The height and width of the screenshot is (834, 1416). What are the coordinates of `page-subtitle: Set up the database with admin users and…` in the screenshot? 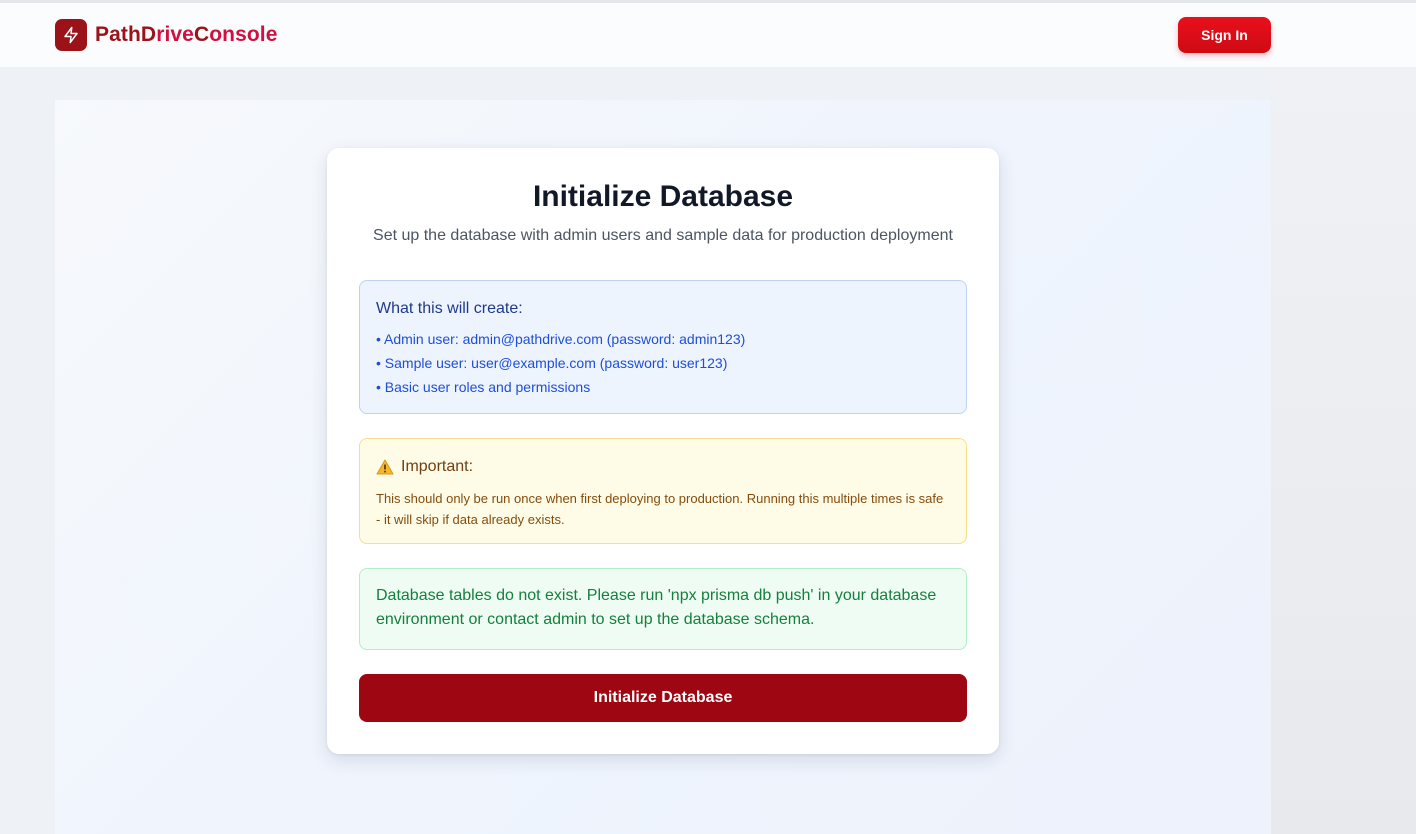 It's located at (663, 235).